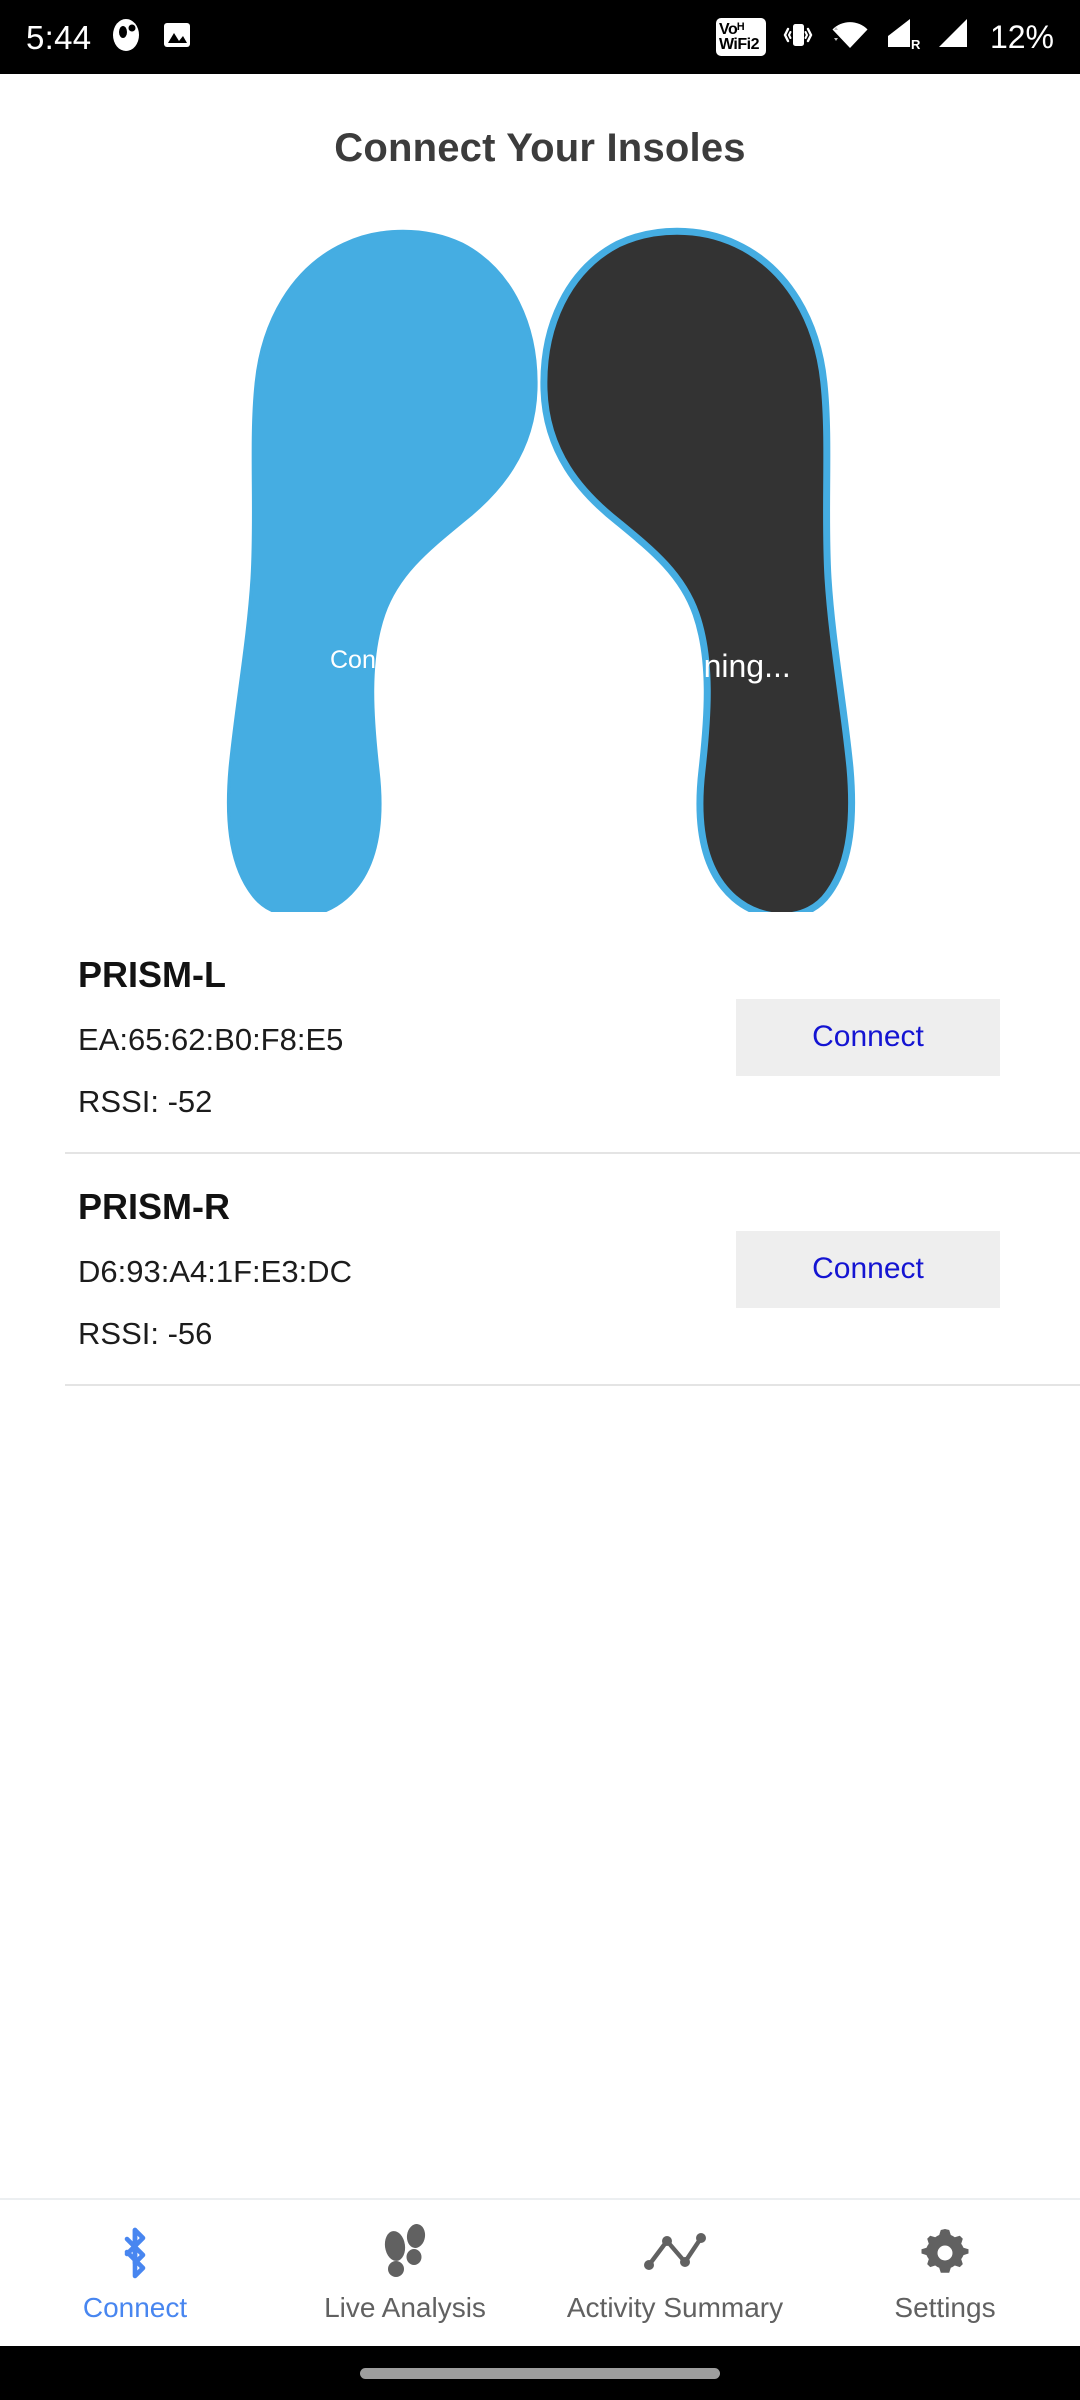 The width and height of the screenshot is (1080, 2400). What do you see at coordinates (177, 37) in the screenshot?
I see `image-icon` at bounding box center [177, 37].